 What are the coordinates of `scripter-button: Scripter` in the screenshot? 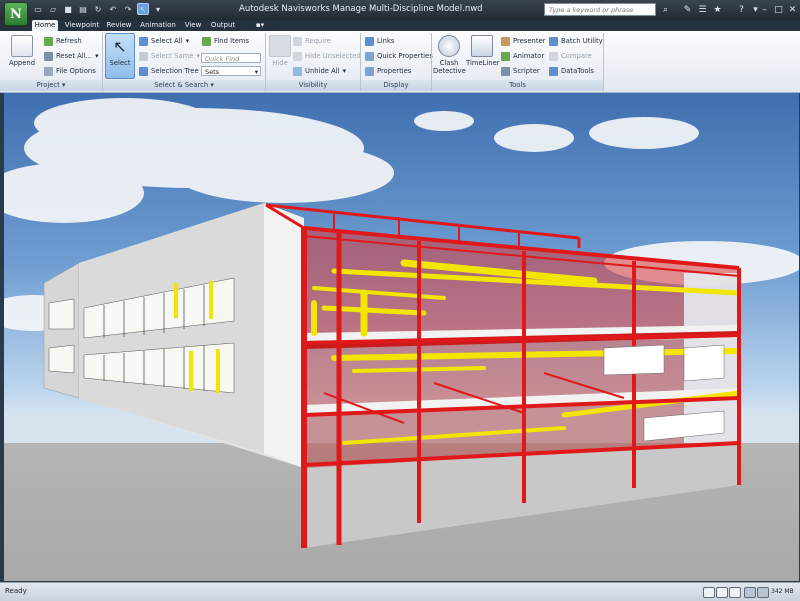 It's located at (520, 71).